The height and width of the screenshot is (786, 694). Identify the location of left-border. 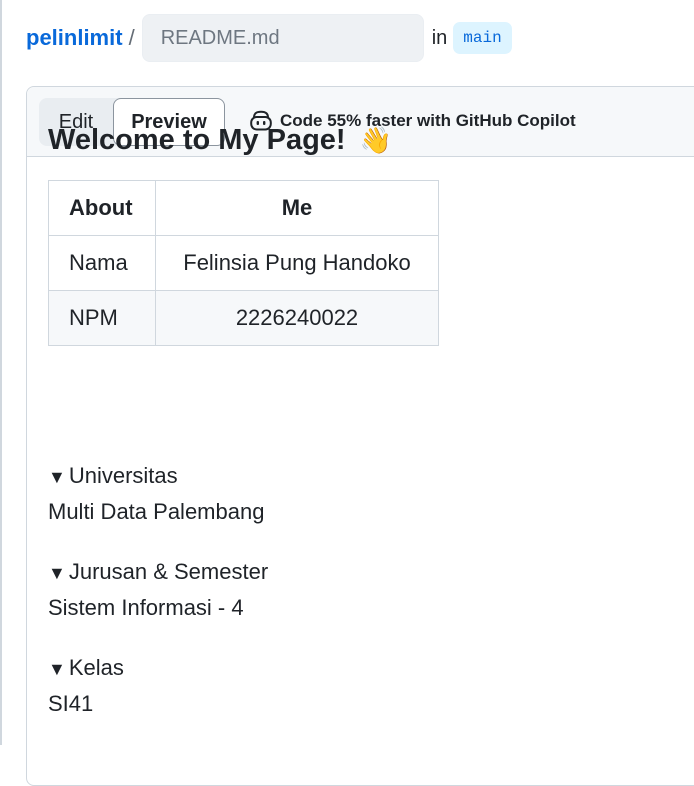
(1, 372).